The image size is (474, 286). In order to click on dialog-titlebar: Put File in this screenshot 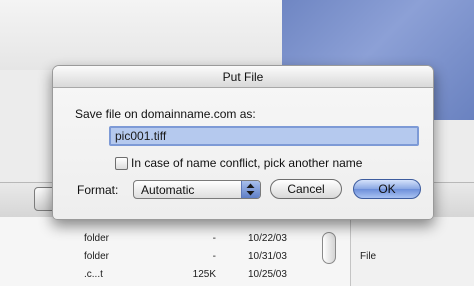, I will do `click(243, 77)`.